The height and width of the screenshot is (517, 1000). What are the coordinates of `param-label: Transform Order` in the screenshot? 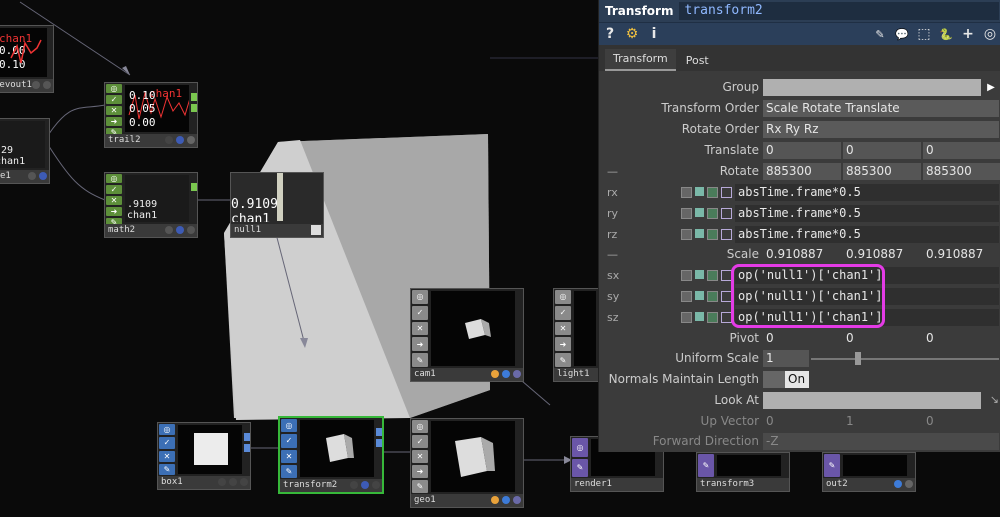 It's located at (710, 108).